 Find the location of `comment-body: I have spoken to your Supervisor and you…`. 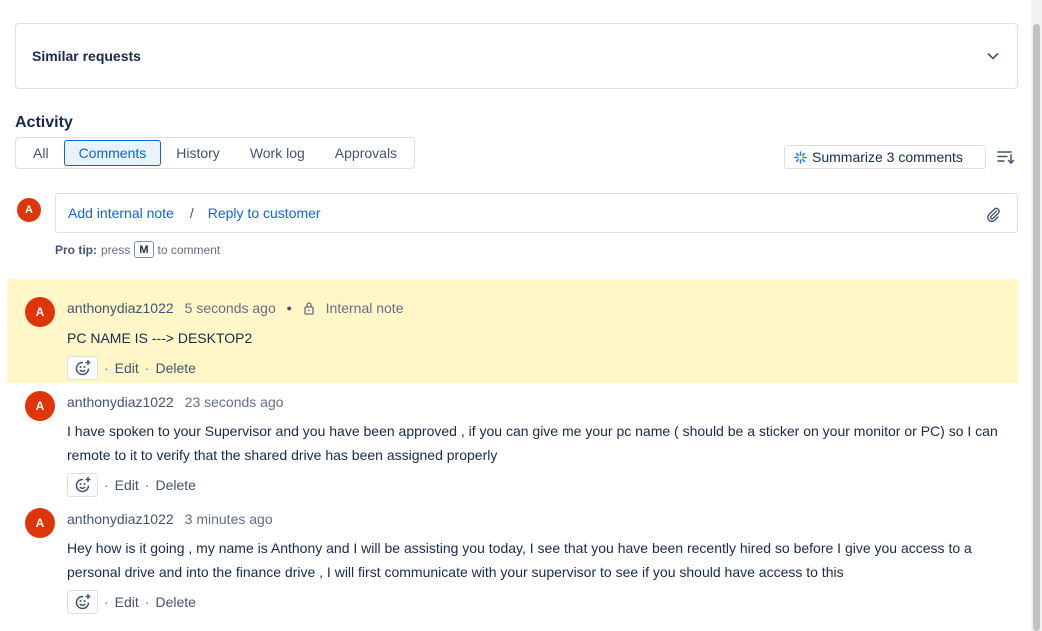

comment-body: I have spoken to your Supervisor and you… is located at coordinates (532, 443).